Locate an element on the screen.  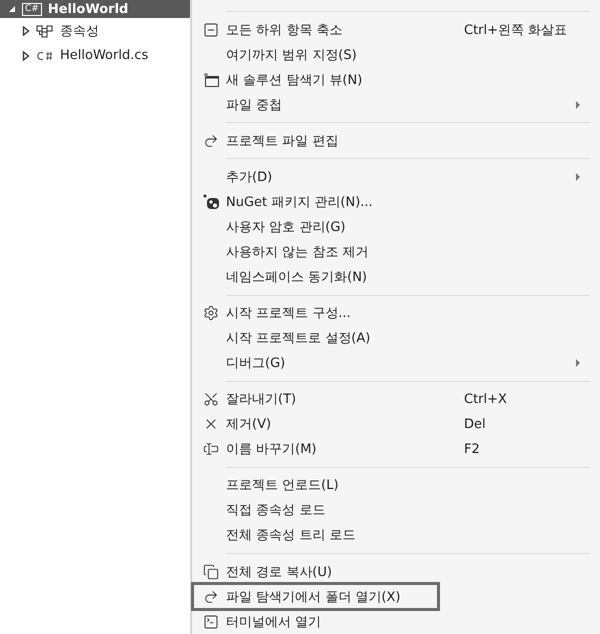
tree-item: 종속성 is located at coordinates (95, 30).